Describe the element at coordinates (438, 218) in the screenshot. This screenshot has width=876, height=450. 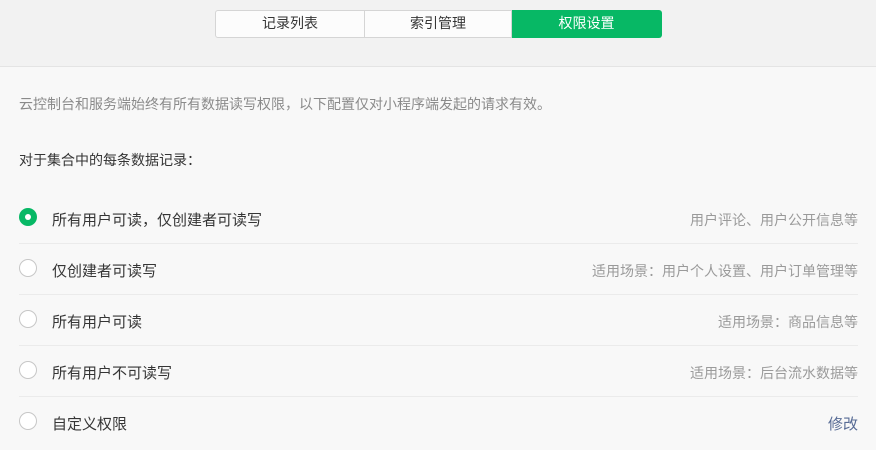
I see `option-public-read-creator-write: 所有用户可读，仅创建者可读写 用户评论、用户公开信息等` at that location.